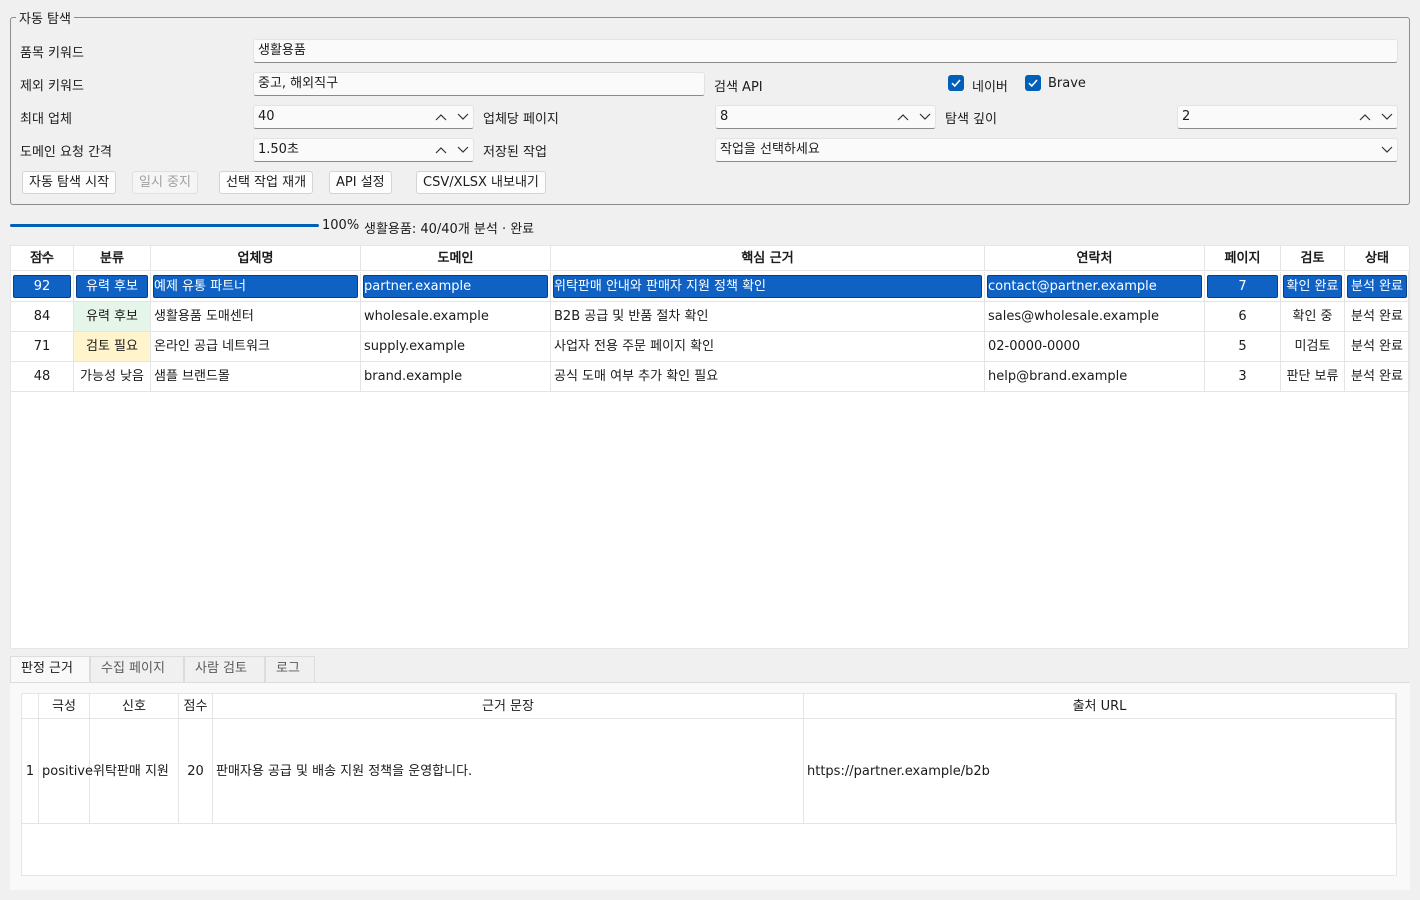 The image size is (1420, 900). I want to click on table-cell-pages: 7, so click(1243, 287).